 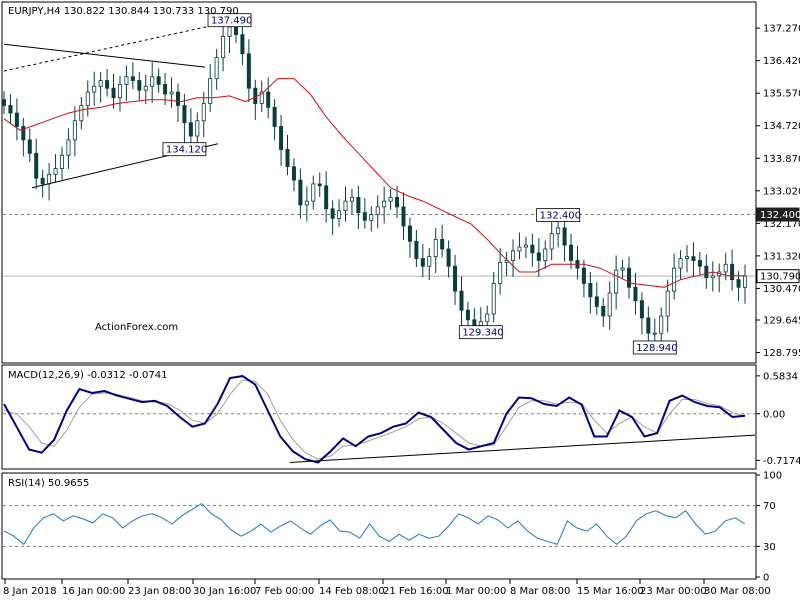 What do you see at coordinates (766, 578) in the screenshot?
I see `rsi-axis-label: 0` at bounding box center [766, 578].